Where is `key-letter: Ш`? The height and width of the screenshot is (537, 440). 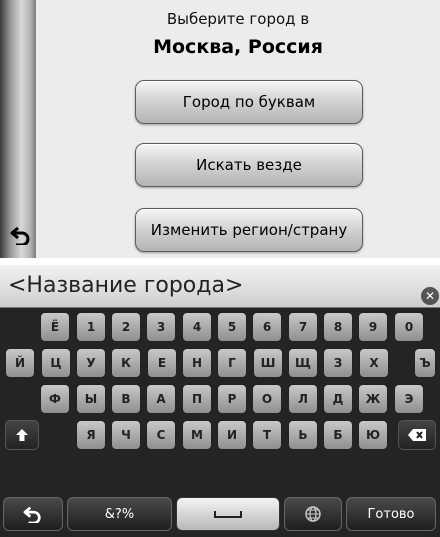 key-letter: Ш is located at coordinates (268, 363).